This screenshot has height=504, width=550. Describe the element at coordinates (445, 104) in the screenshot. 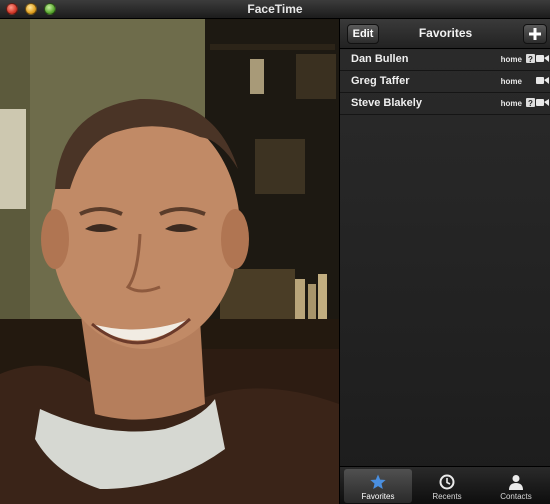

I see `favorite-row: Steve Blakely home ?` at that location.